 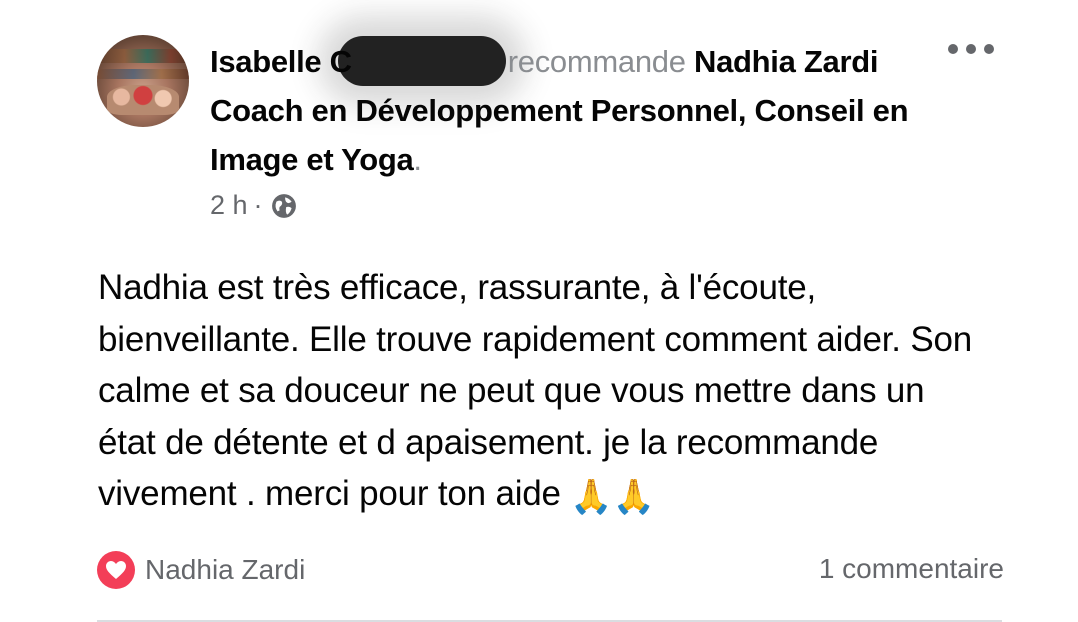 I want to click on author-name: Isabelle C, so click(x=281, y=61).